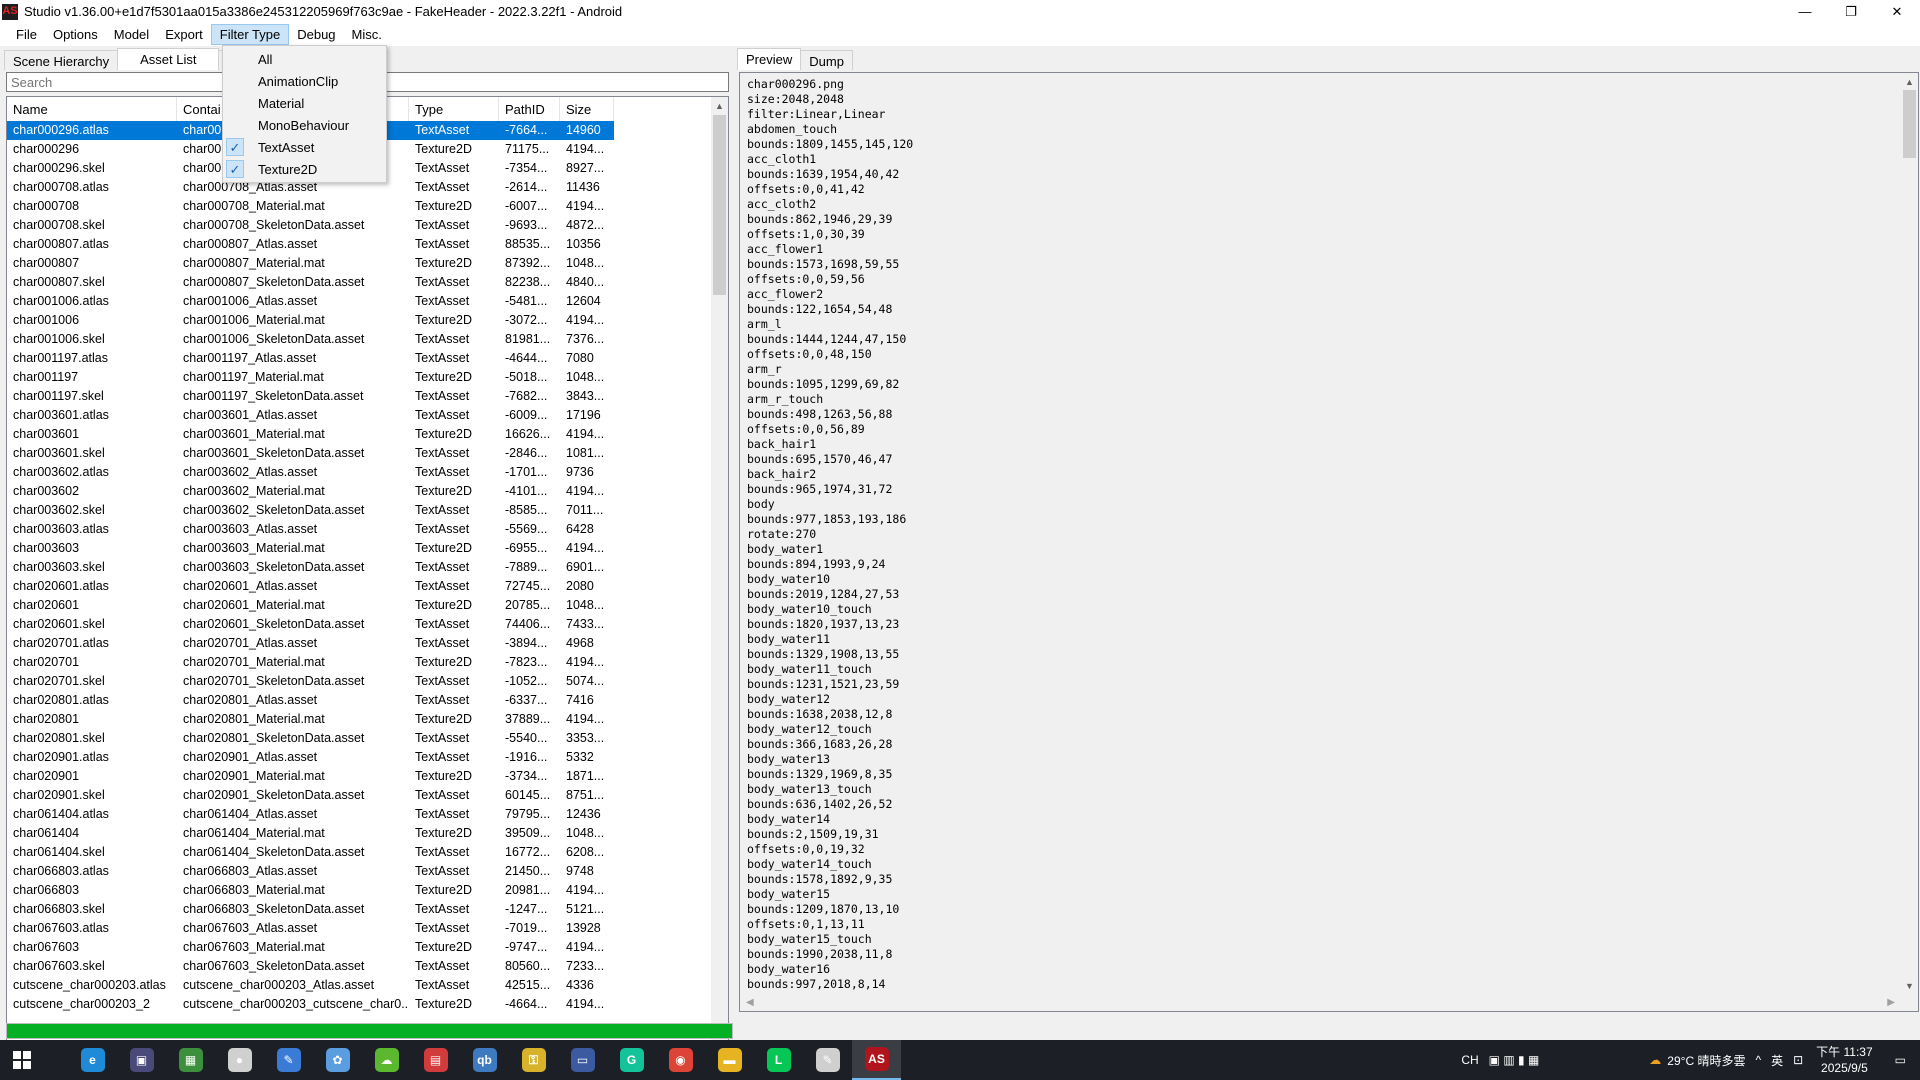 This screenshot has width=1920, height=1080. I want to click on taskbar-app-news: ▤, so click(435, 1060).